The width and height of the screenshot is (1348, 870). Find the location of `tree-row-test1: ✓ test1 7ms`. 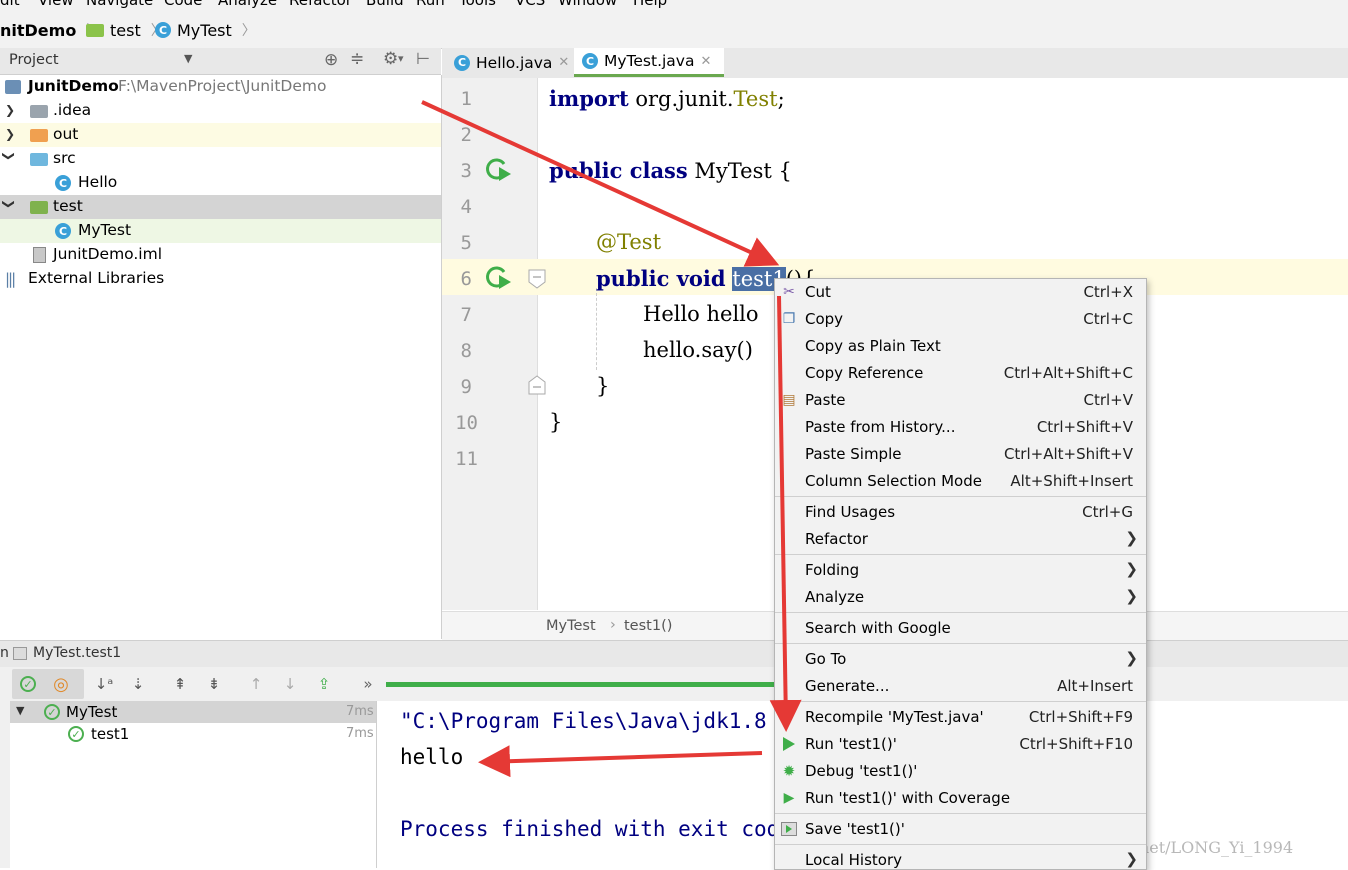

tree-row-test1: ✓ test1 7ms is located at coordinates (193, 734).